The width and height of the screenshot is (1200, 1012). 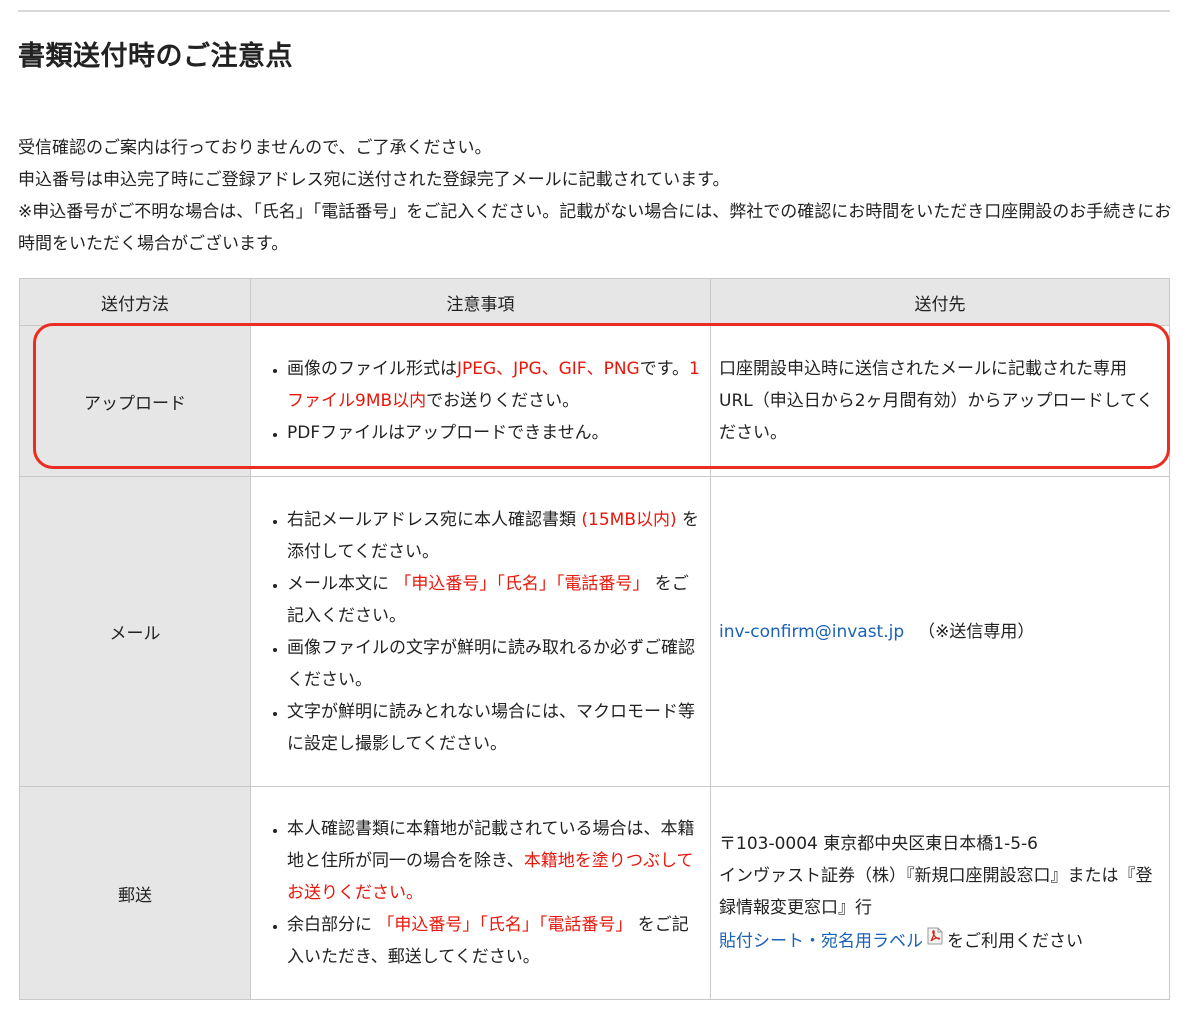 What do you see at coordinates (935, 940) in the screenshot?
I see `pdf-file-icon` at bounding box center [935, 940].